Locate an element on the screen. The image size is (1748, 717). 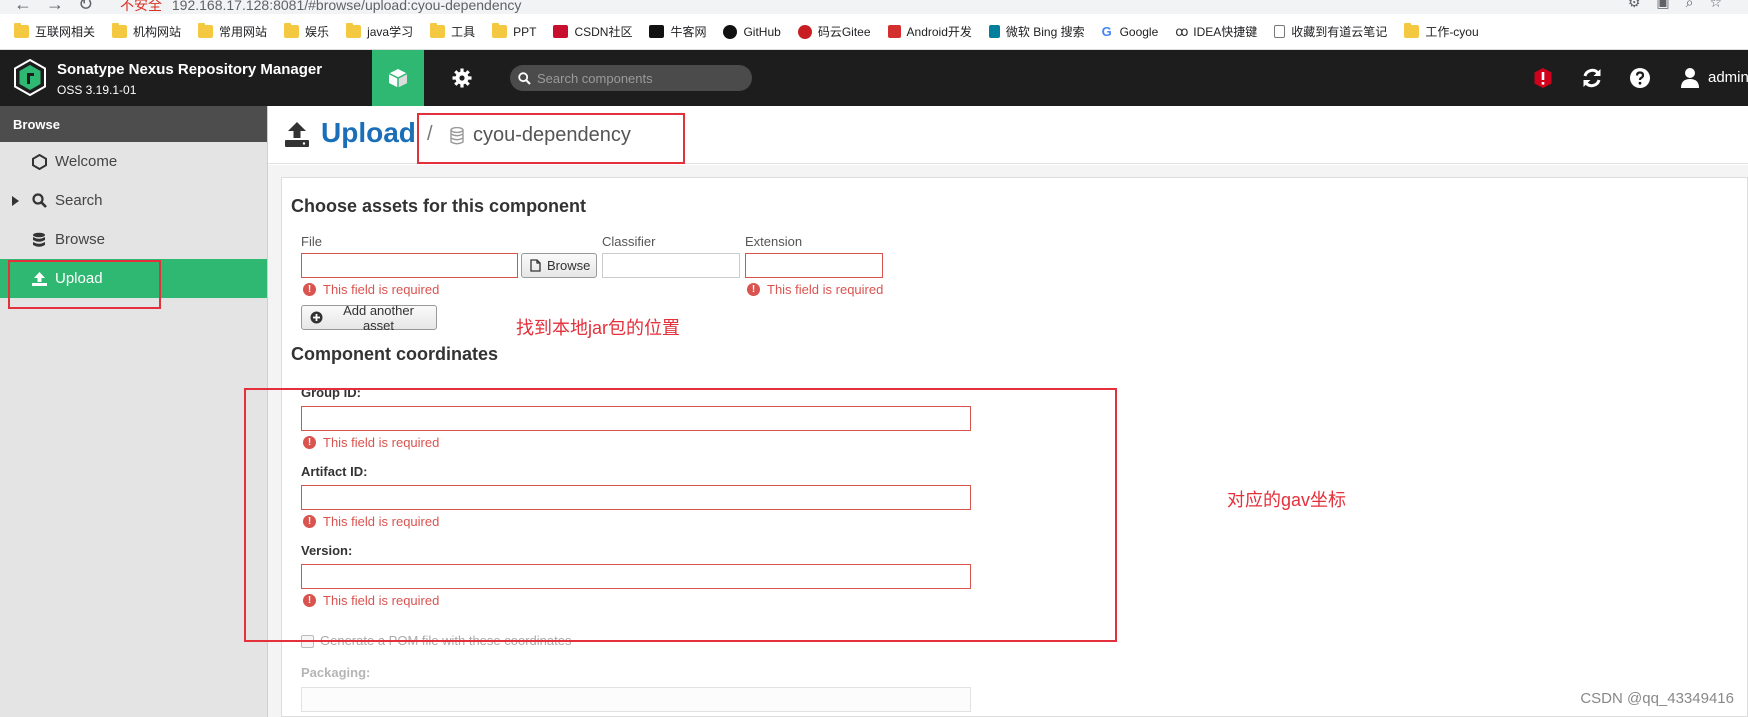
classifier-field is located at coordinates (671, 265).